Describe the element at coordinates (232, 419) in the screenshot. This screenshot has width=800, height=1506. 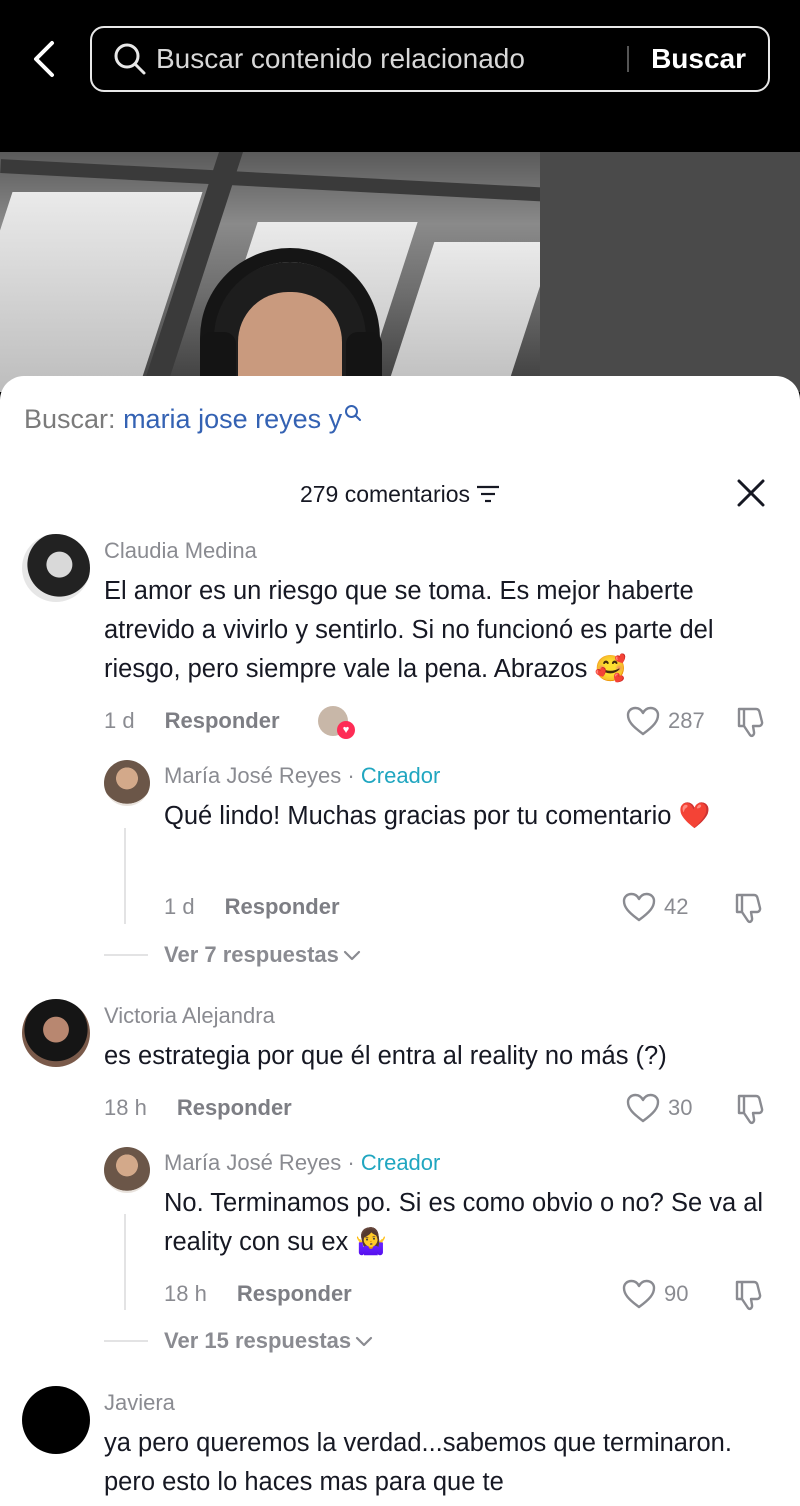
I see `related-search-query: maria jose reyes y` at that location.